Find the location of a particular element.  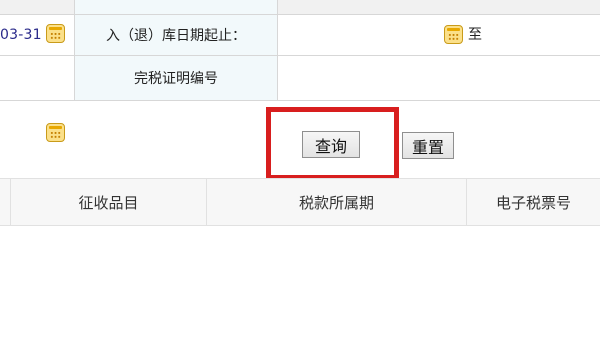

certificate-number-input is located at coordinates (439, 78).